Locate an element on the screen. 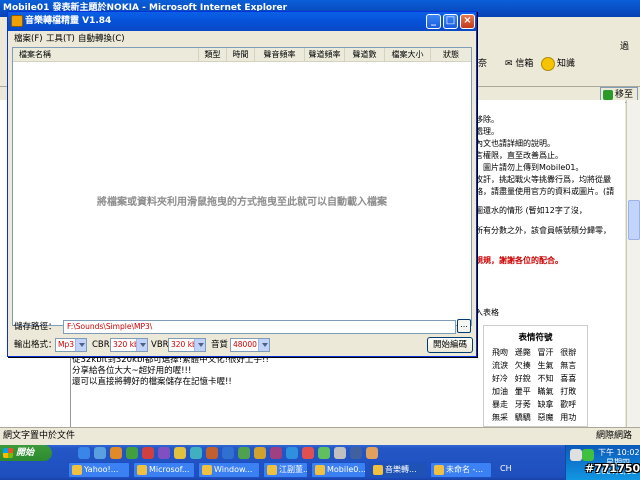  messenger-icon is located at coordinates (132, 453).